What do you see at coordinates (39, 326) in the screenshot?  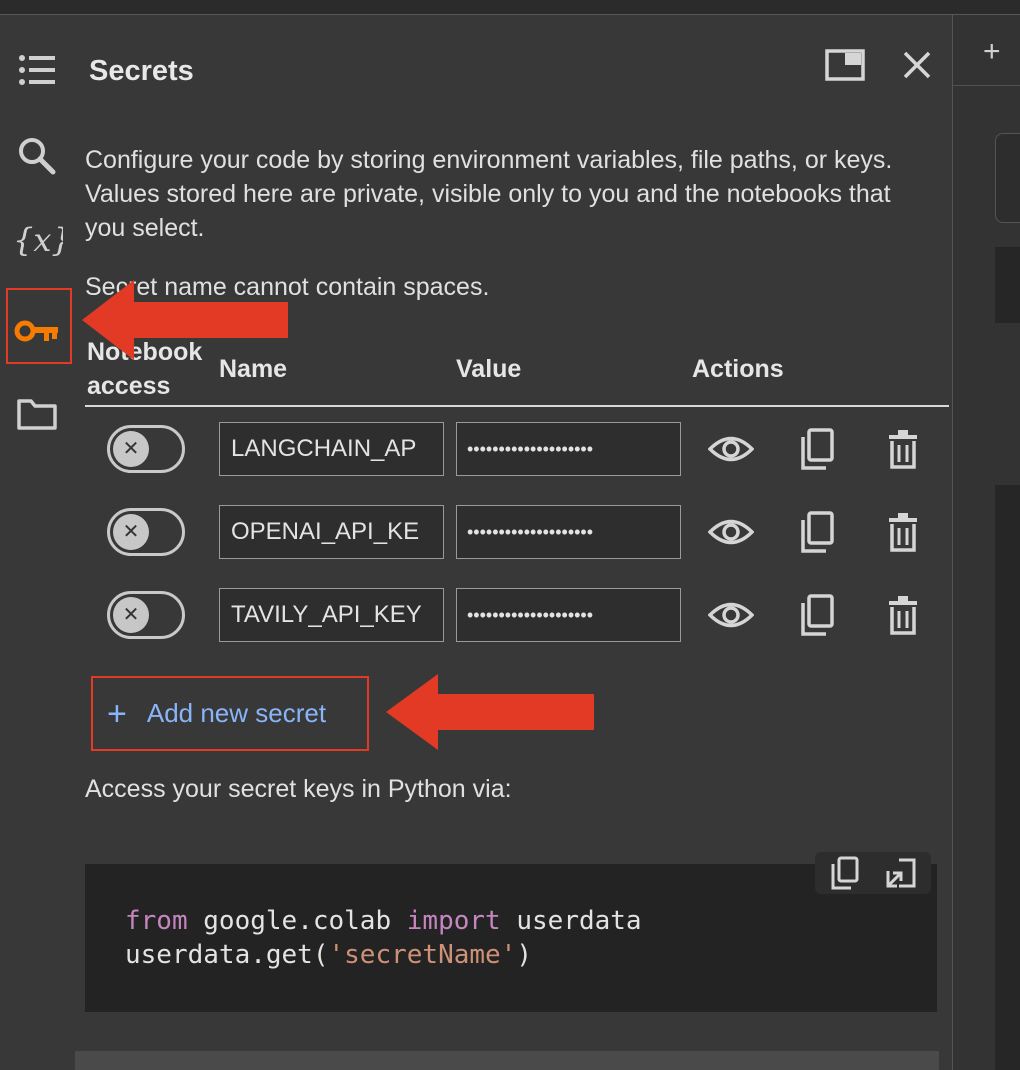 I see `key-icon-highlight` at bounding box center [39, 326].